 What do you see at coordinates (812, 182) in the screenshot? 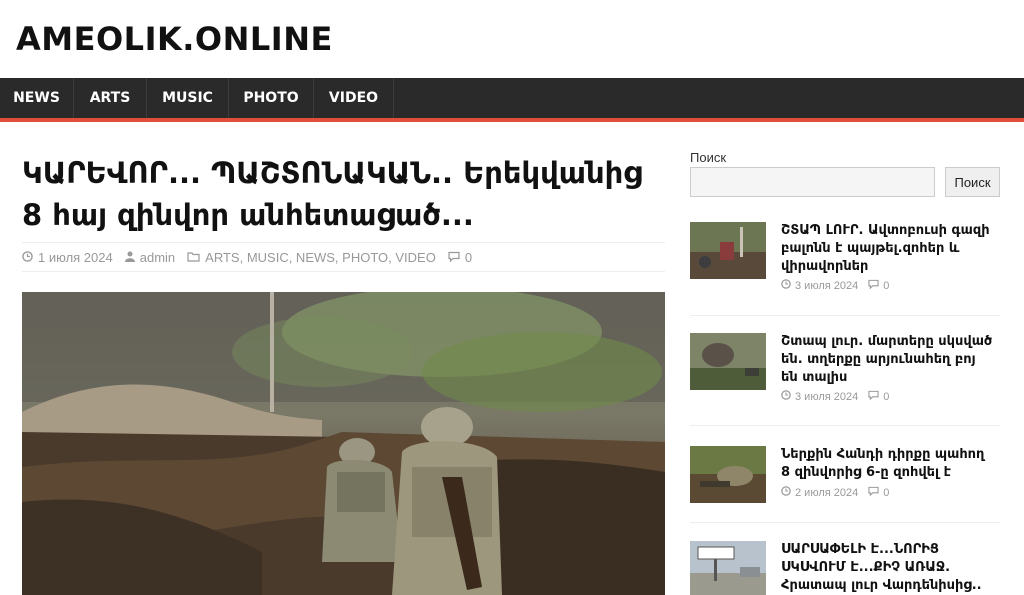
I see `search-input` at bounding box center [812, 182].